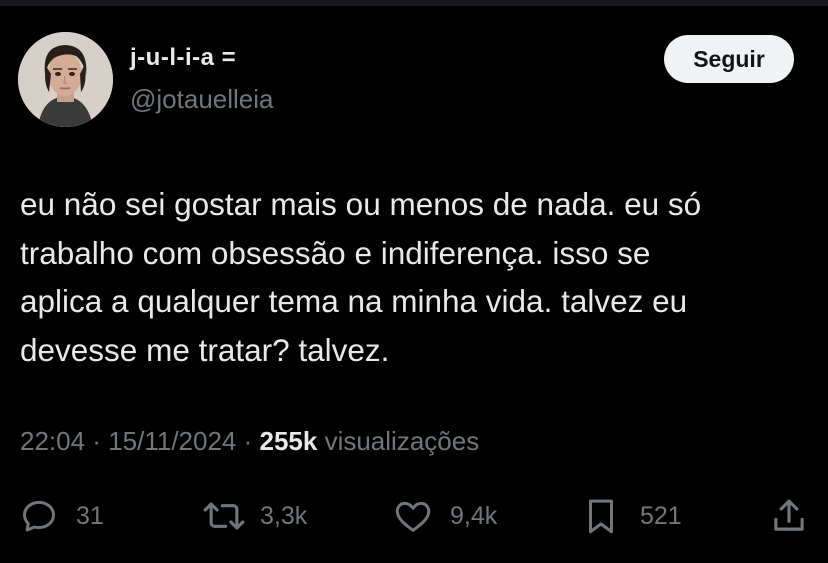  Describe the element at coordinates (398, 441) in the screenshot. I see `views-label: visualizações` at that location.